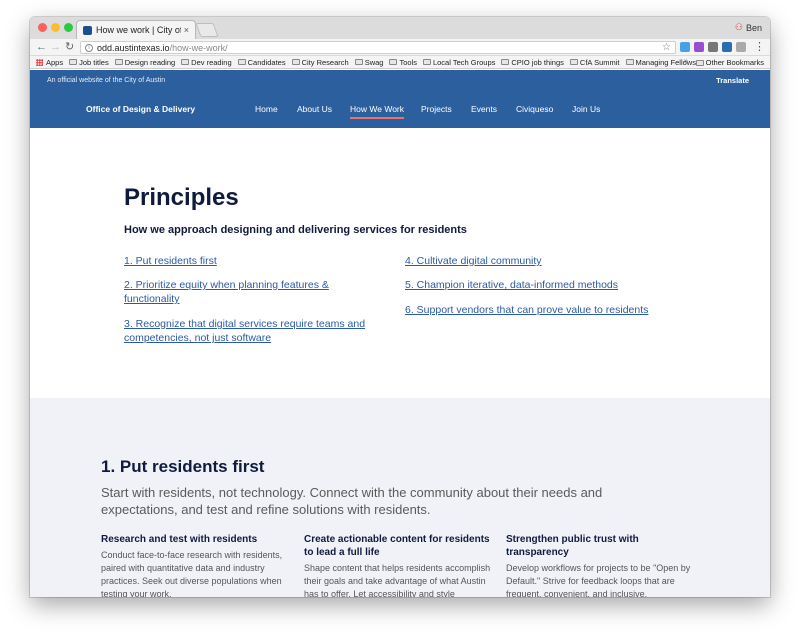  Describe the element at coordinates (89, 47) in the screenshot. I see `info-icon: i` at that location.